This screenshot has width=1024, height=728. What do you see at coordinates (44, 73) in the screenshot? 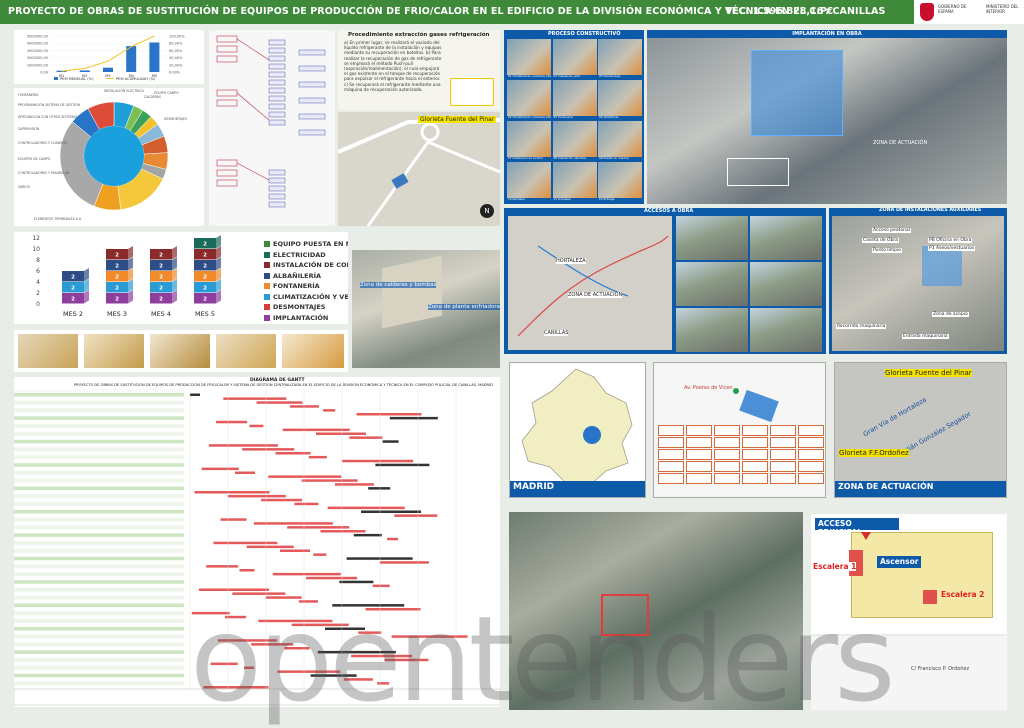
I see `y-tick-left: 0,00` at bounding box center [44, 73].